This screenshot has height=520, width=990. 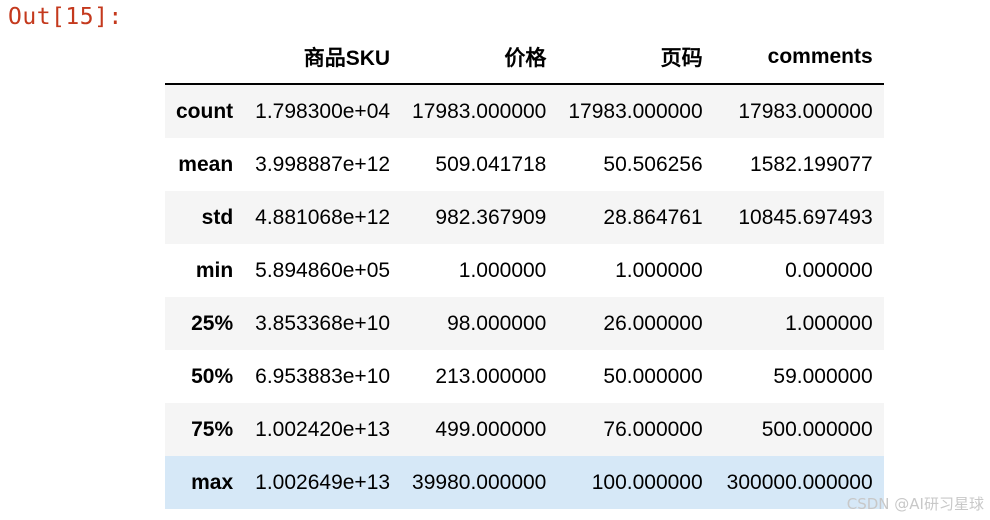 What do you see at coordinates (479, 482) in the screenshot?
I see `table-cell: 39980.000000` at bounding box center [479, 482].